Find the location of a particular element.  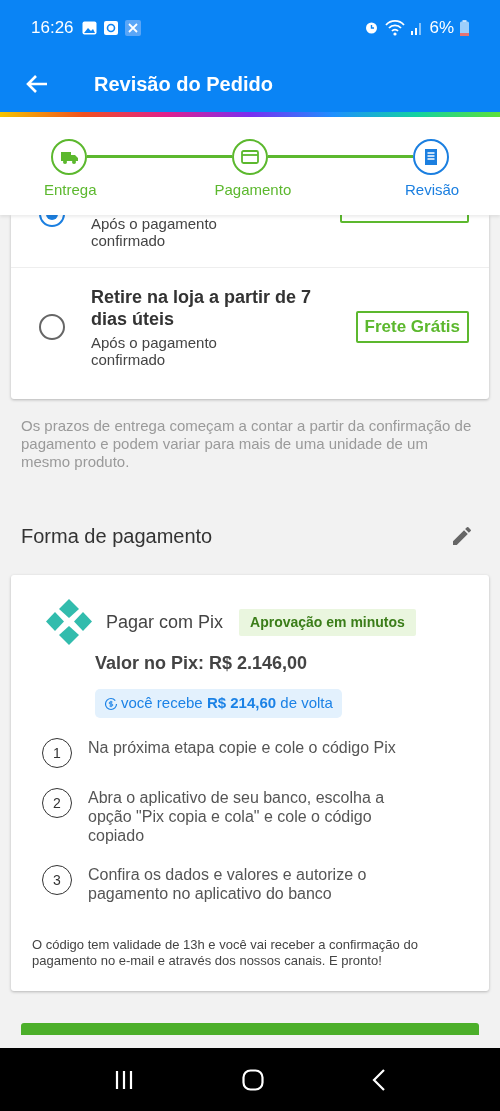

option-title: Retire na loja a partir de 7 dias úteis is located at coordinates (202, 308).